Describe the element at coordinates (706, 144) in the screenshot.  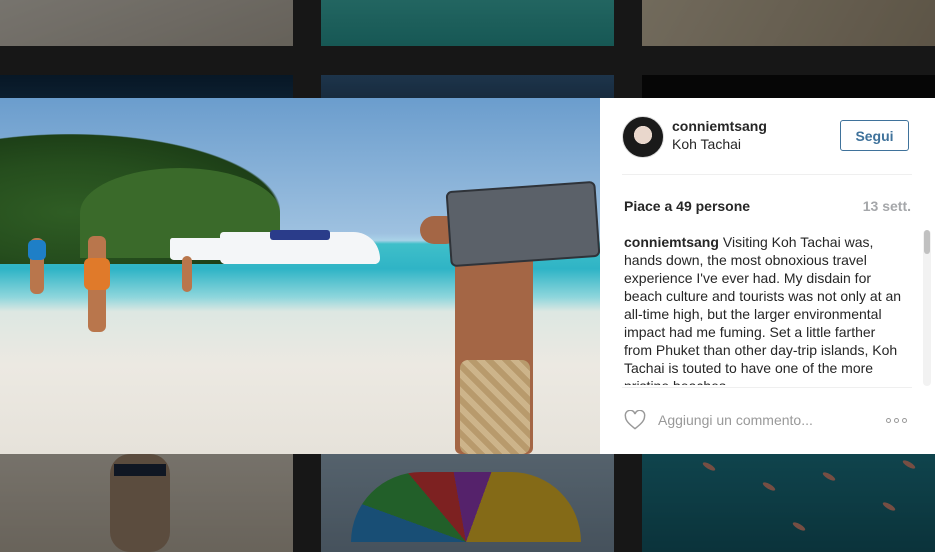
I see `location-link: Koh Tachai` at that location.